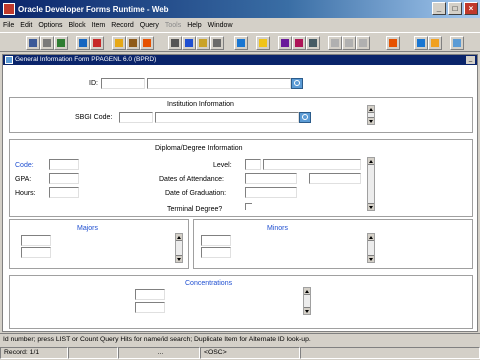 The width and height of the screenshot is (480, 360). I want to click on menu-window: Window, so click(220, 25).